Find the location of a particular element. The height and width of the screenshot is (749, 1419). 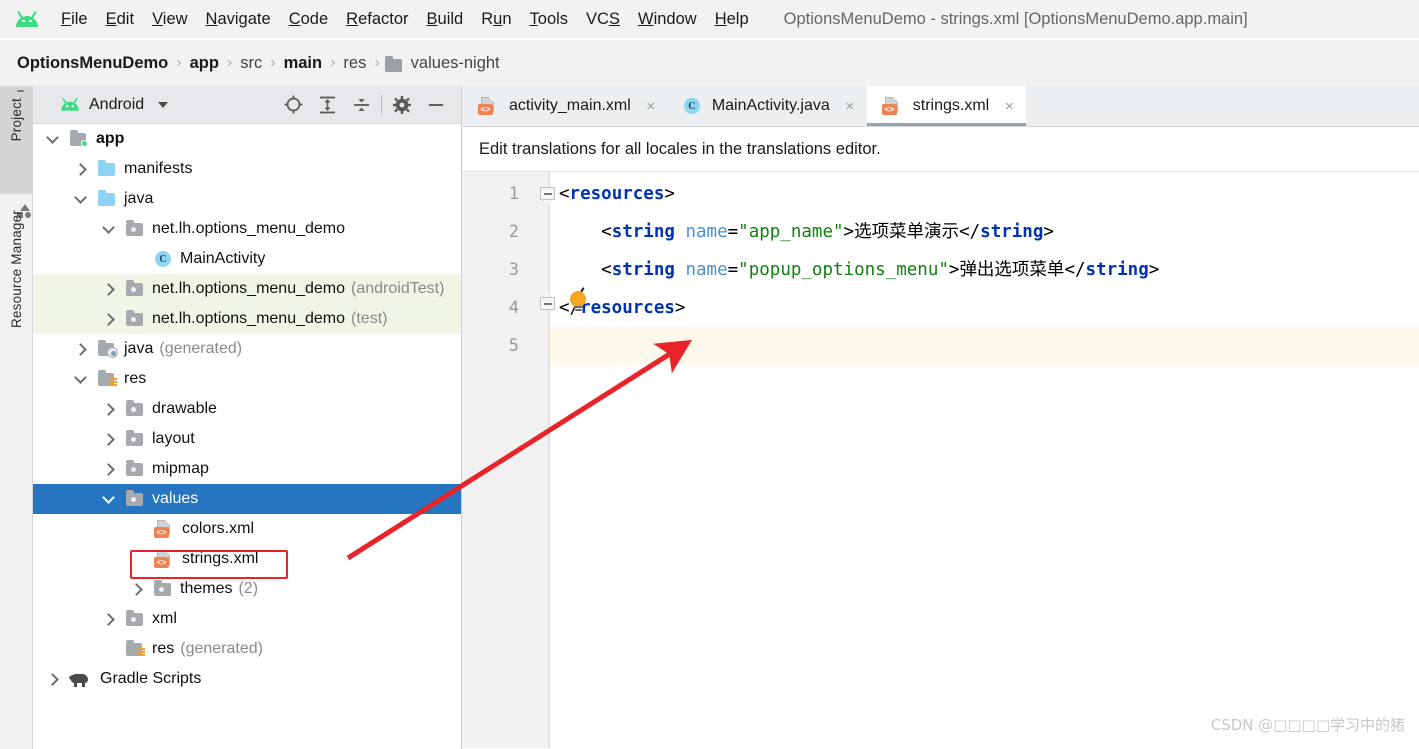

code-fold-open-icon is located at coordinates (548, 196).